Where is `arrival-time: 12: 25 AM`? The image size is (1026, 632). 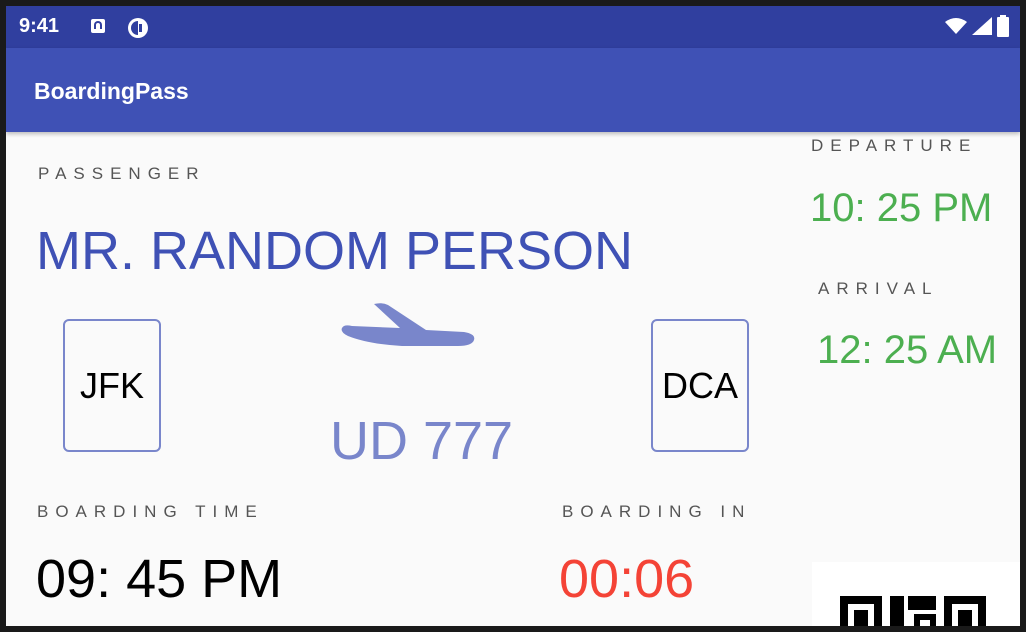 arrival-time: 12: 25 AM is located at coordinates (907, 350).